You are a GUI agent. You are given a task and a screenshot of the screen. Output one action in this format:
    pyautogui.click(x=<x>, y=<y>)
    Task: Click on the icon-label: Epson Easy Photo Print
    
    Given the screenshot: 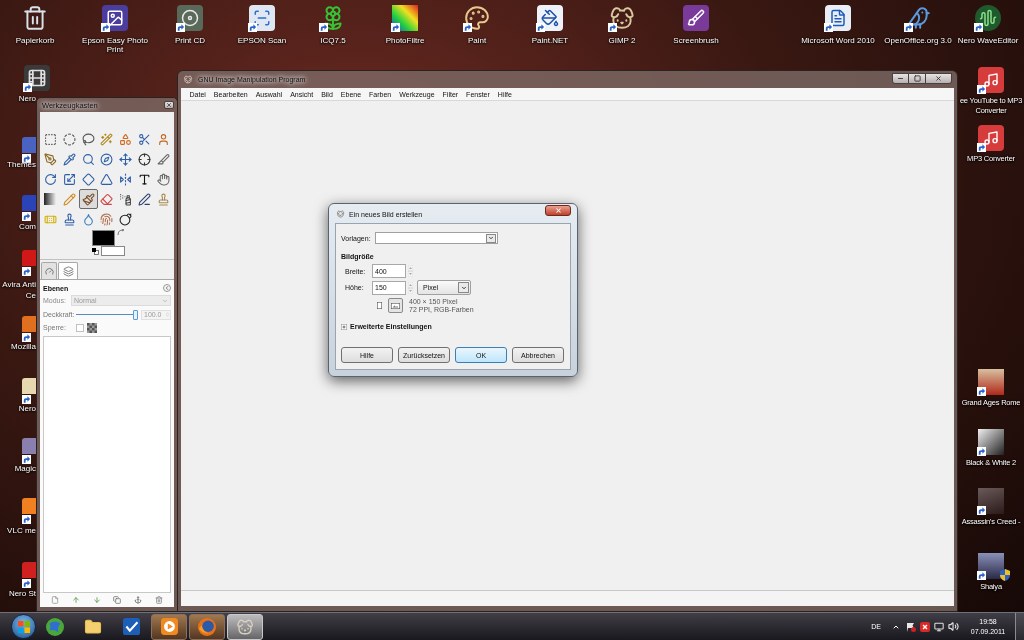 What is the action you would take?
    pyautogui.click(x=115, y=45)
    